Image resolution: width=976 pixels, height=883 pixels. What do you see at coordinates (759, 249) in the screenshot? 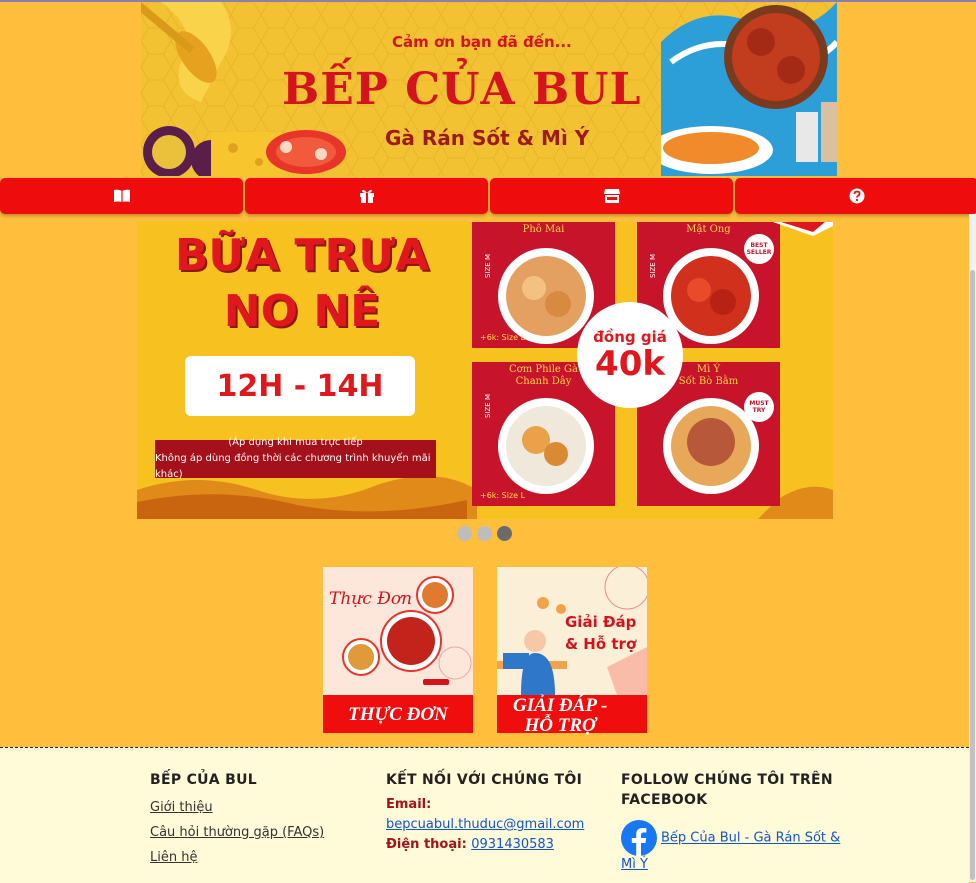
I see `best-seller-badge: BEST SELLER` at bounding box center [759, 249].